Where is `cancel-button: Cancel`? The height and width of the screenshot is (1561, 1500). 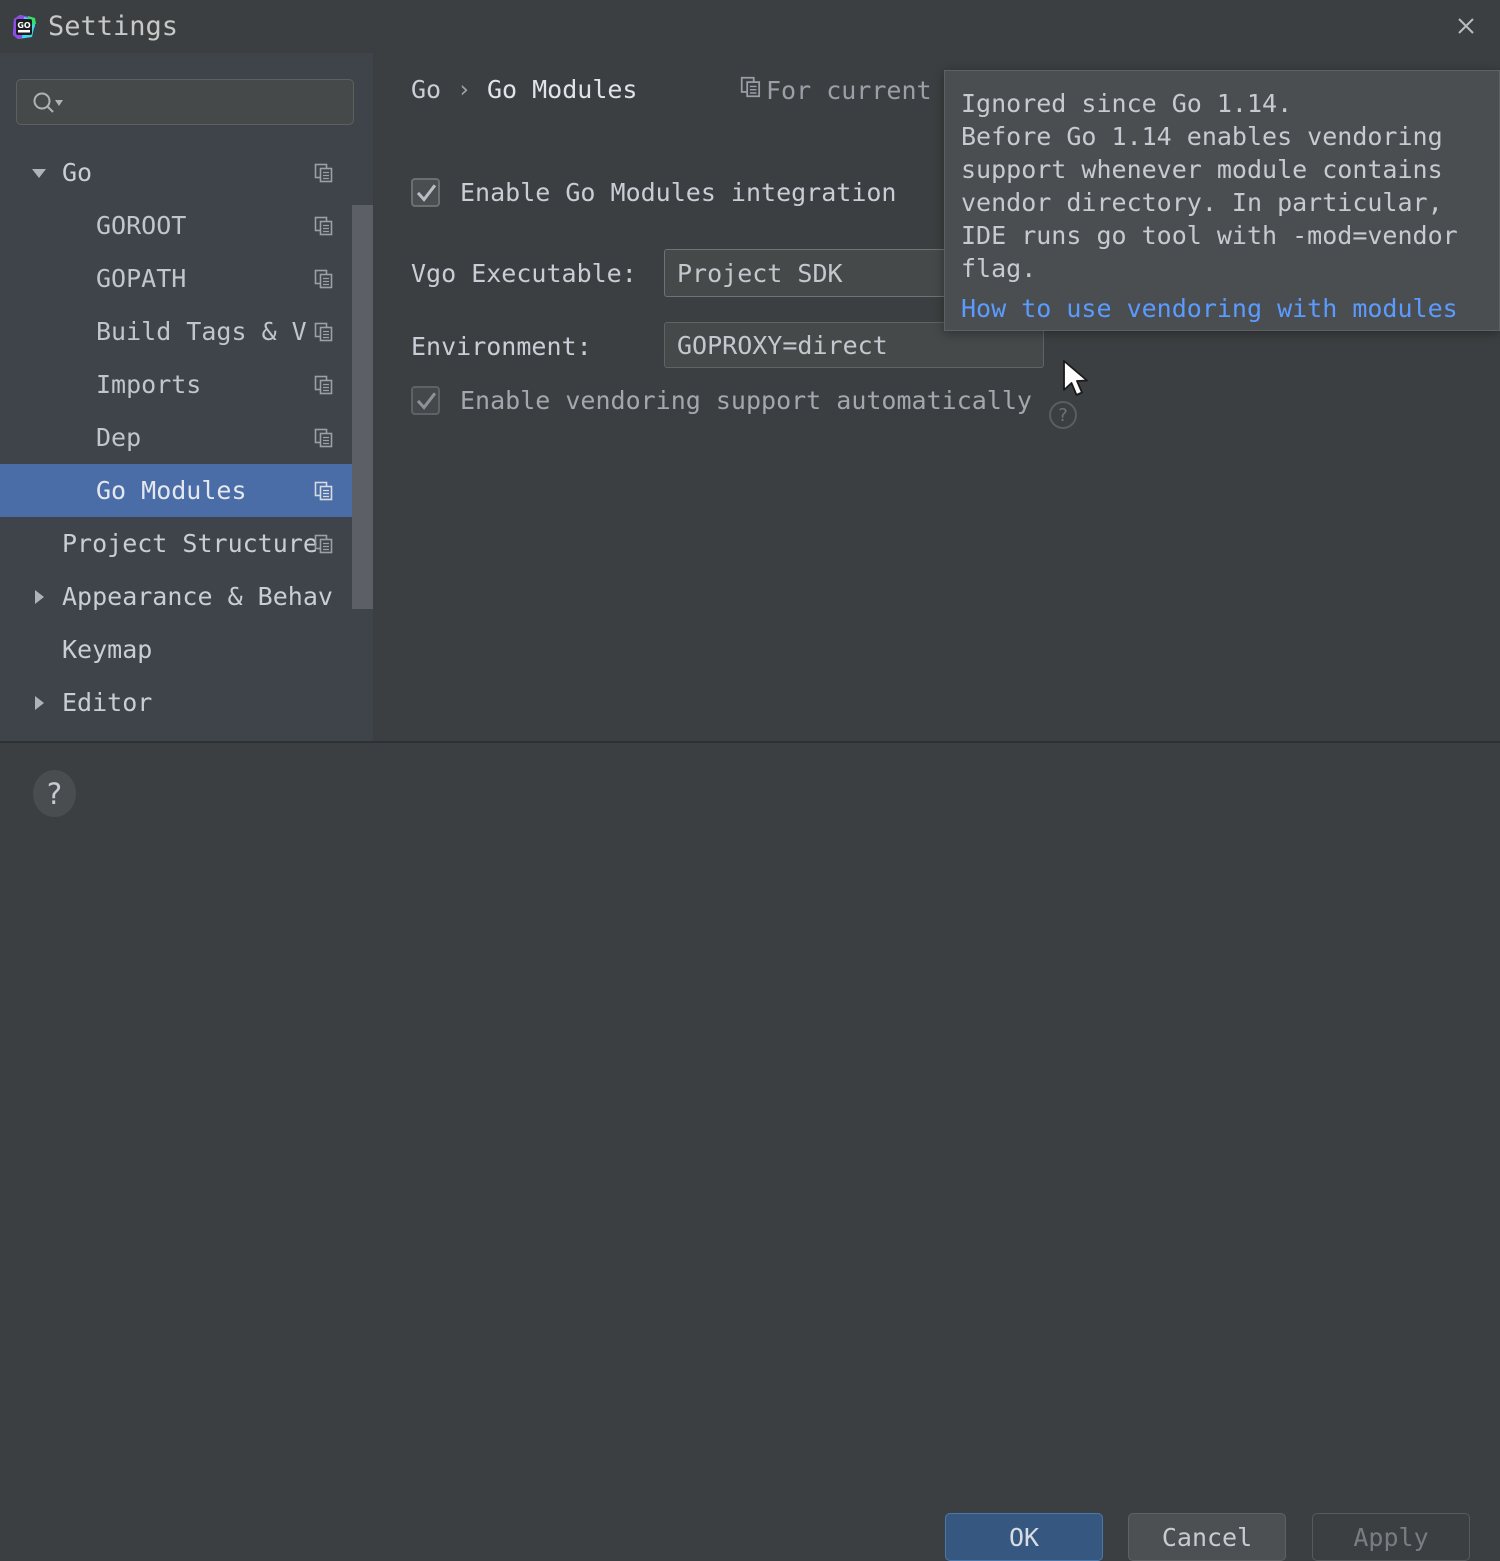 cancel-button: Cancel is located at coordinates (1207, 1537).